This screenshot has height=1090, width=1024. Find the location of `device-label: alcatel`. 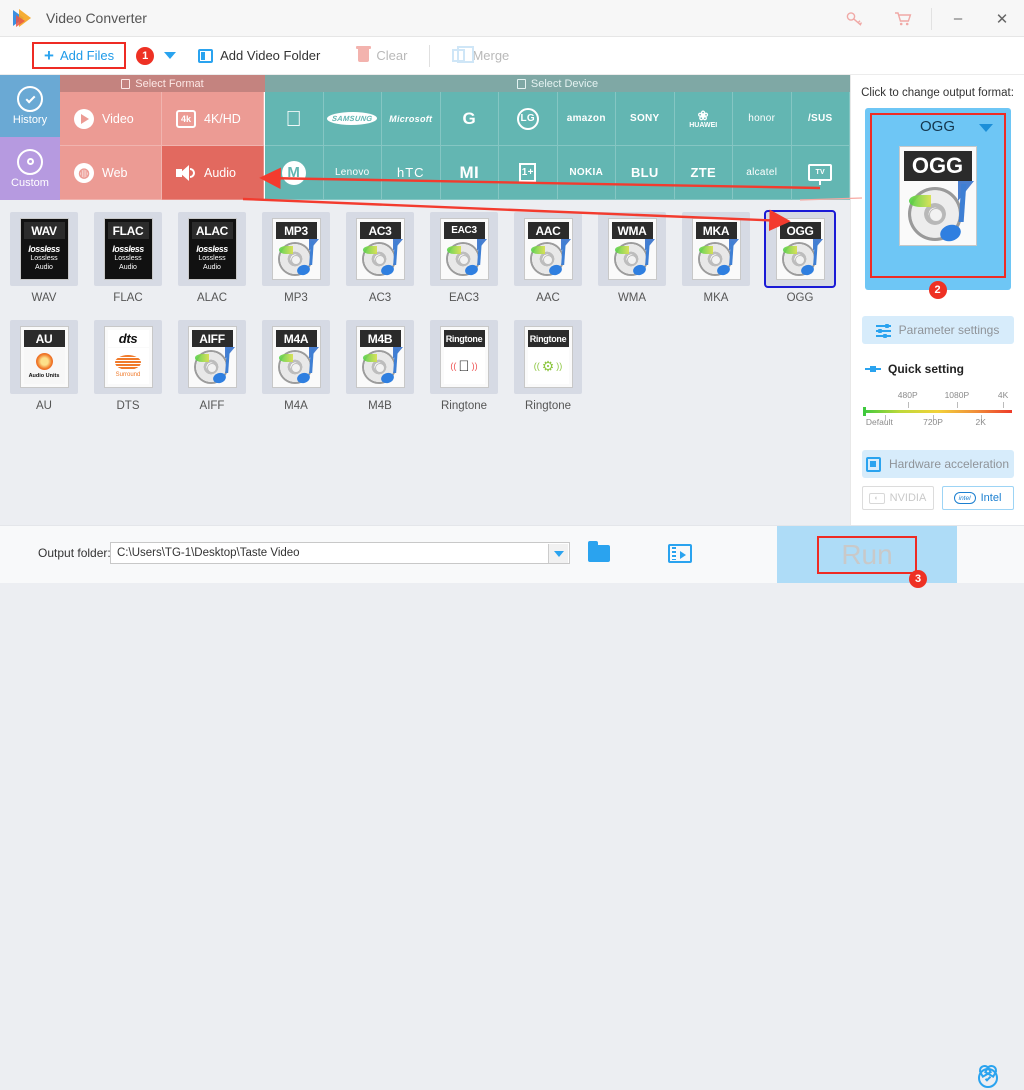

device-label: alcatel is located at coordinates (762, 172).